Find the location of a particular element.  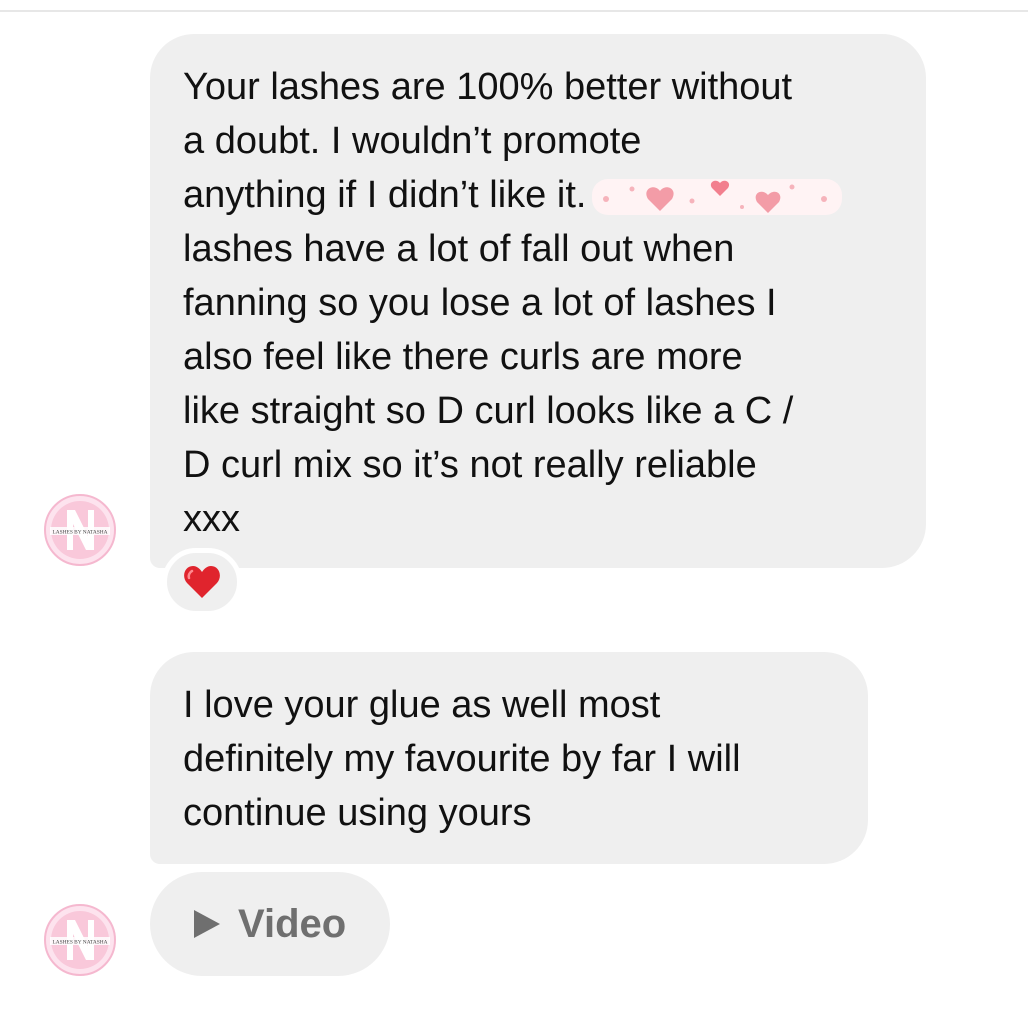

video-label: Video is located at coordinates (292, 923).